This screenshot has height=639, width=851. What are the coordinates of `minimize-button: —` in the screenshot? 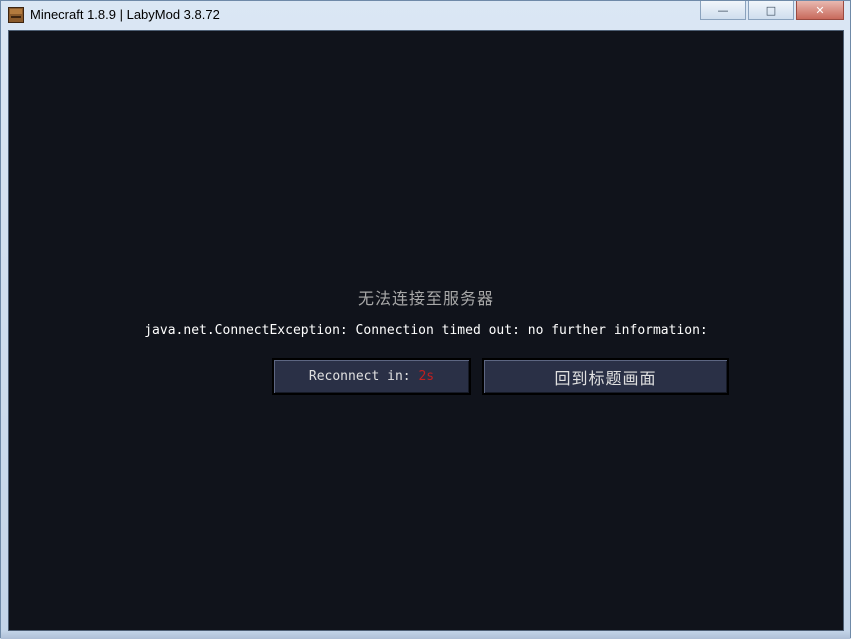 It's located at (723, 10).